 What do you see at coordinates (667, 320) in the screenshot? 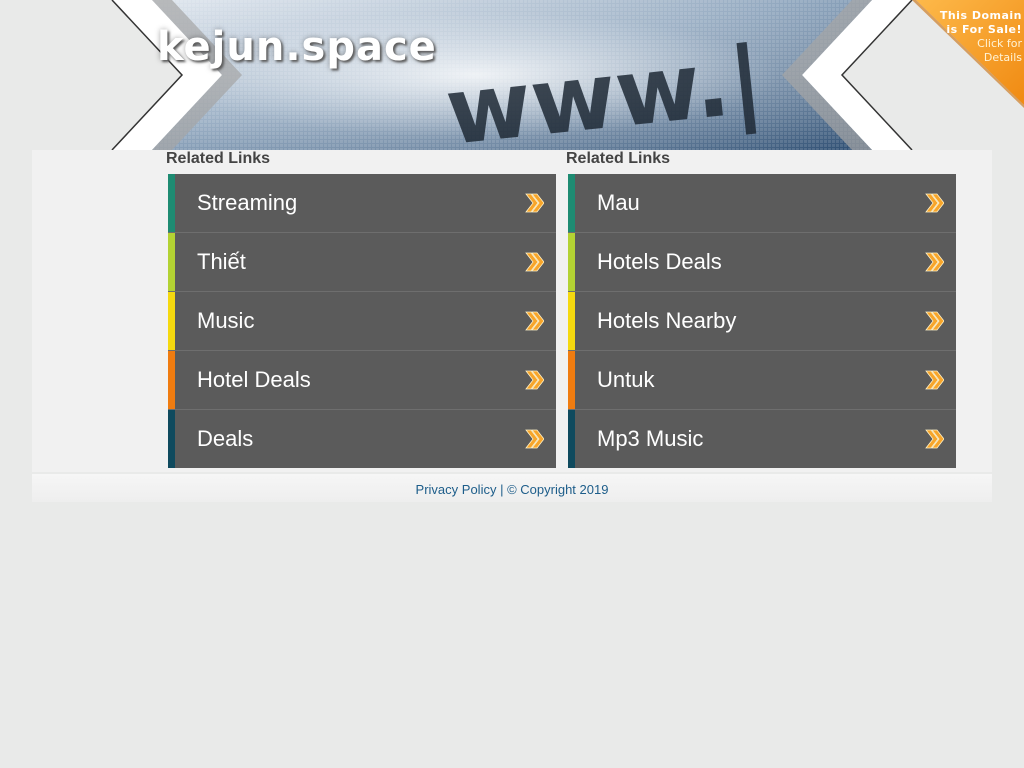
I see `related-link-label: Hotels Nearby` at bounding box center [667, 320].